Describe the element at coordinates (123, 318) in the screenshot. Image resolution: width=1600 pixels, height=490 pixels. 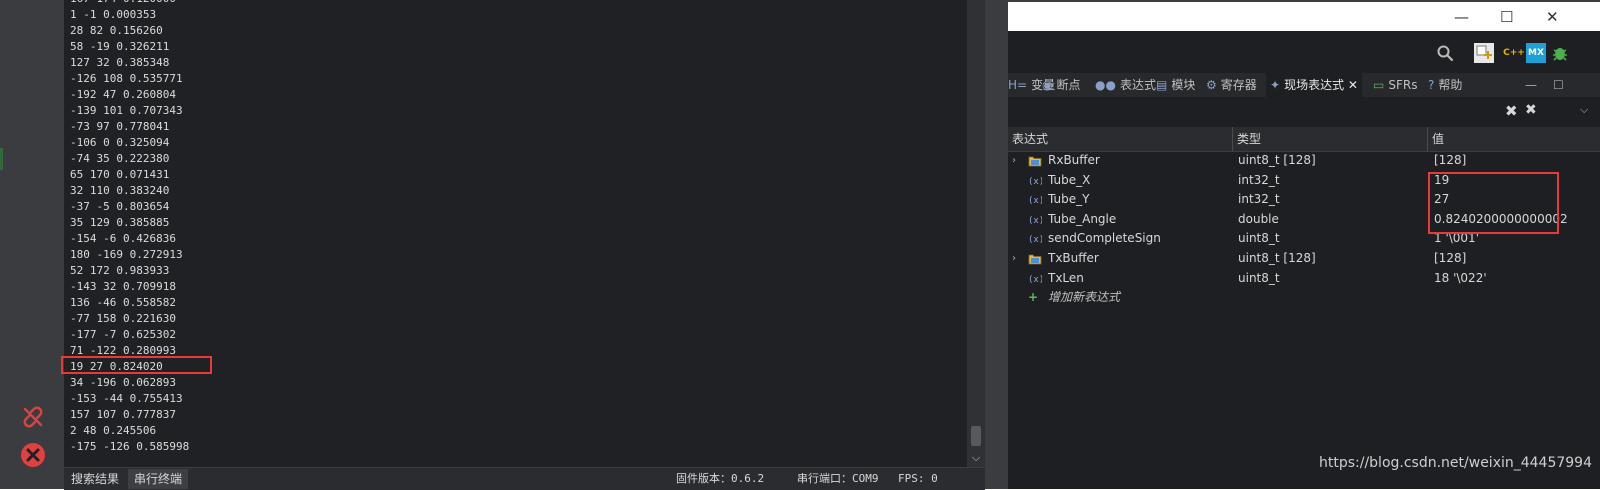
I see `terminal-line: -77 158 0.221630` at that location.